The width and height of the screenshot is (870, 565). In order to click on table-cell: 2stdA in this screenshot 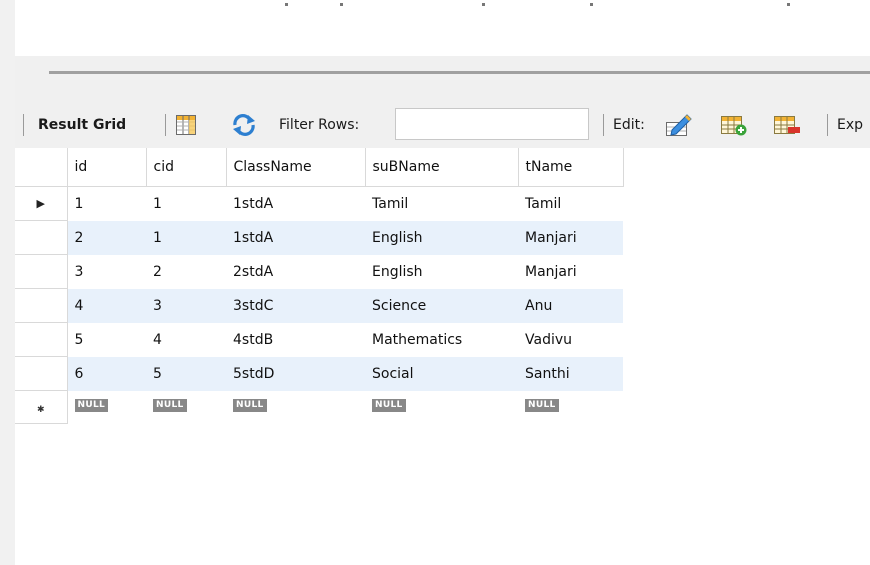, I will do `click(295, 271)`.